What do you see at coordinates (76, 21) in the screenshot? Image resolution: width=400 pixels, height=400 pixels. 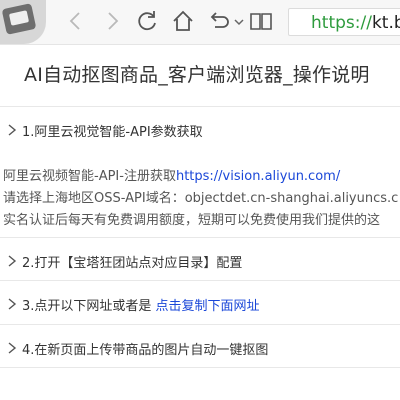 I see `back-icon` at bounding box center [76, 21].